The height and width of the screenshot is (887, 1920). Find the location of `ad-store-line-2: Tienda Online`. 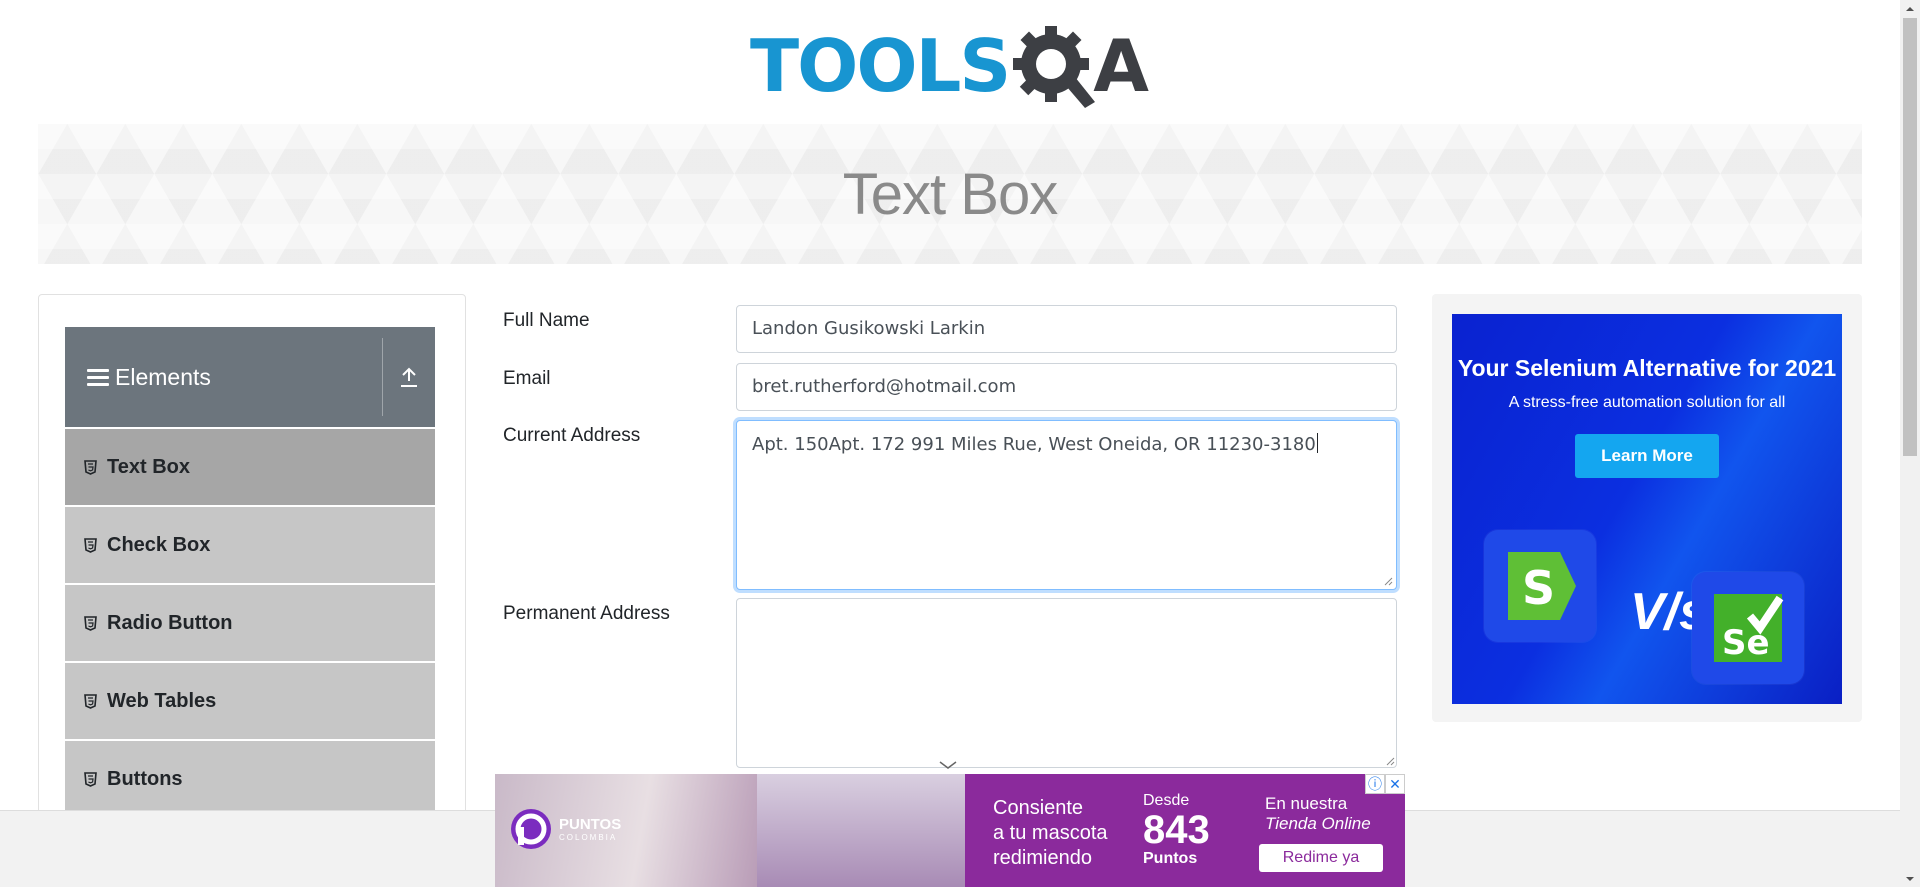

ad-store-line-2: Tienda Online is located at coordinates (1318, 823).